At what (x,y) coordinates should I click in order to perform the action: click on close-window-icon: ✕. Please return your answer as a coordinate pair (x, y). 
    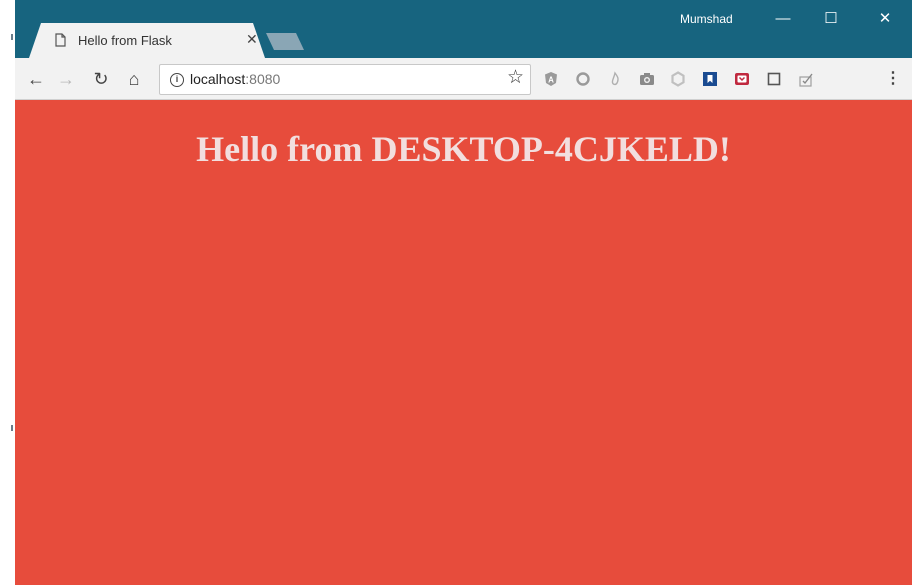
    Looking at the image, I should click on (885, 19).